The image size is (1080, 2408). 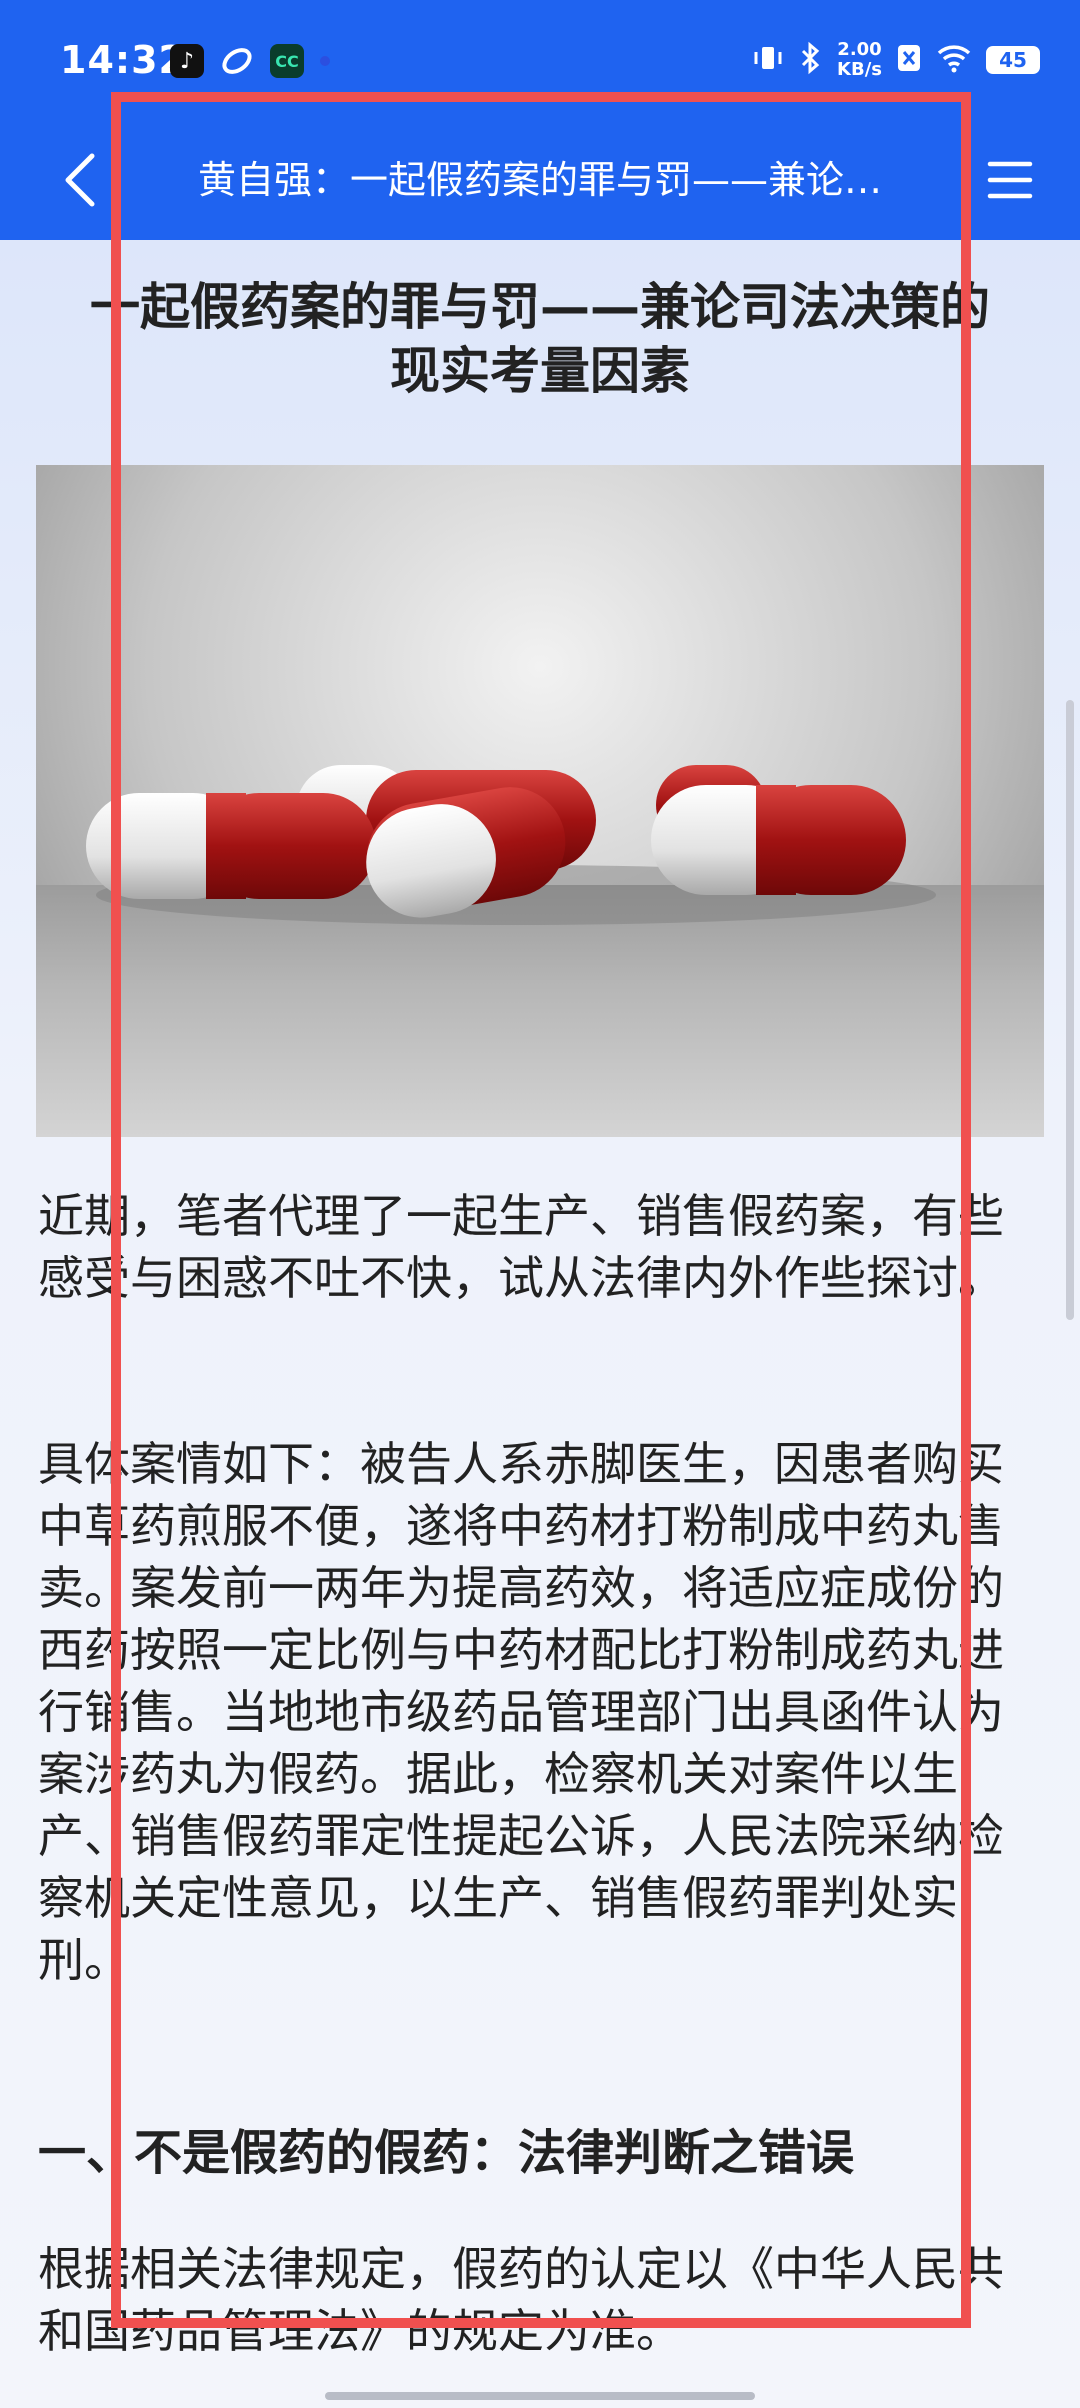 I want to click on capsules-illustration, so click(x=511, y=845).